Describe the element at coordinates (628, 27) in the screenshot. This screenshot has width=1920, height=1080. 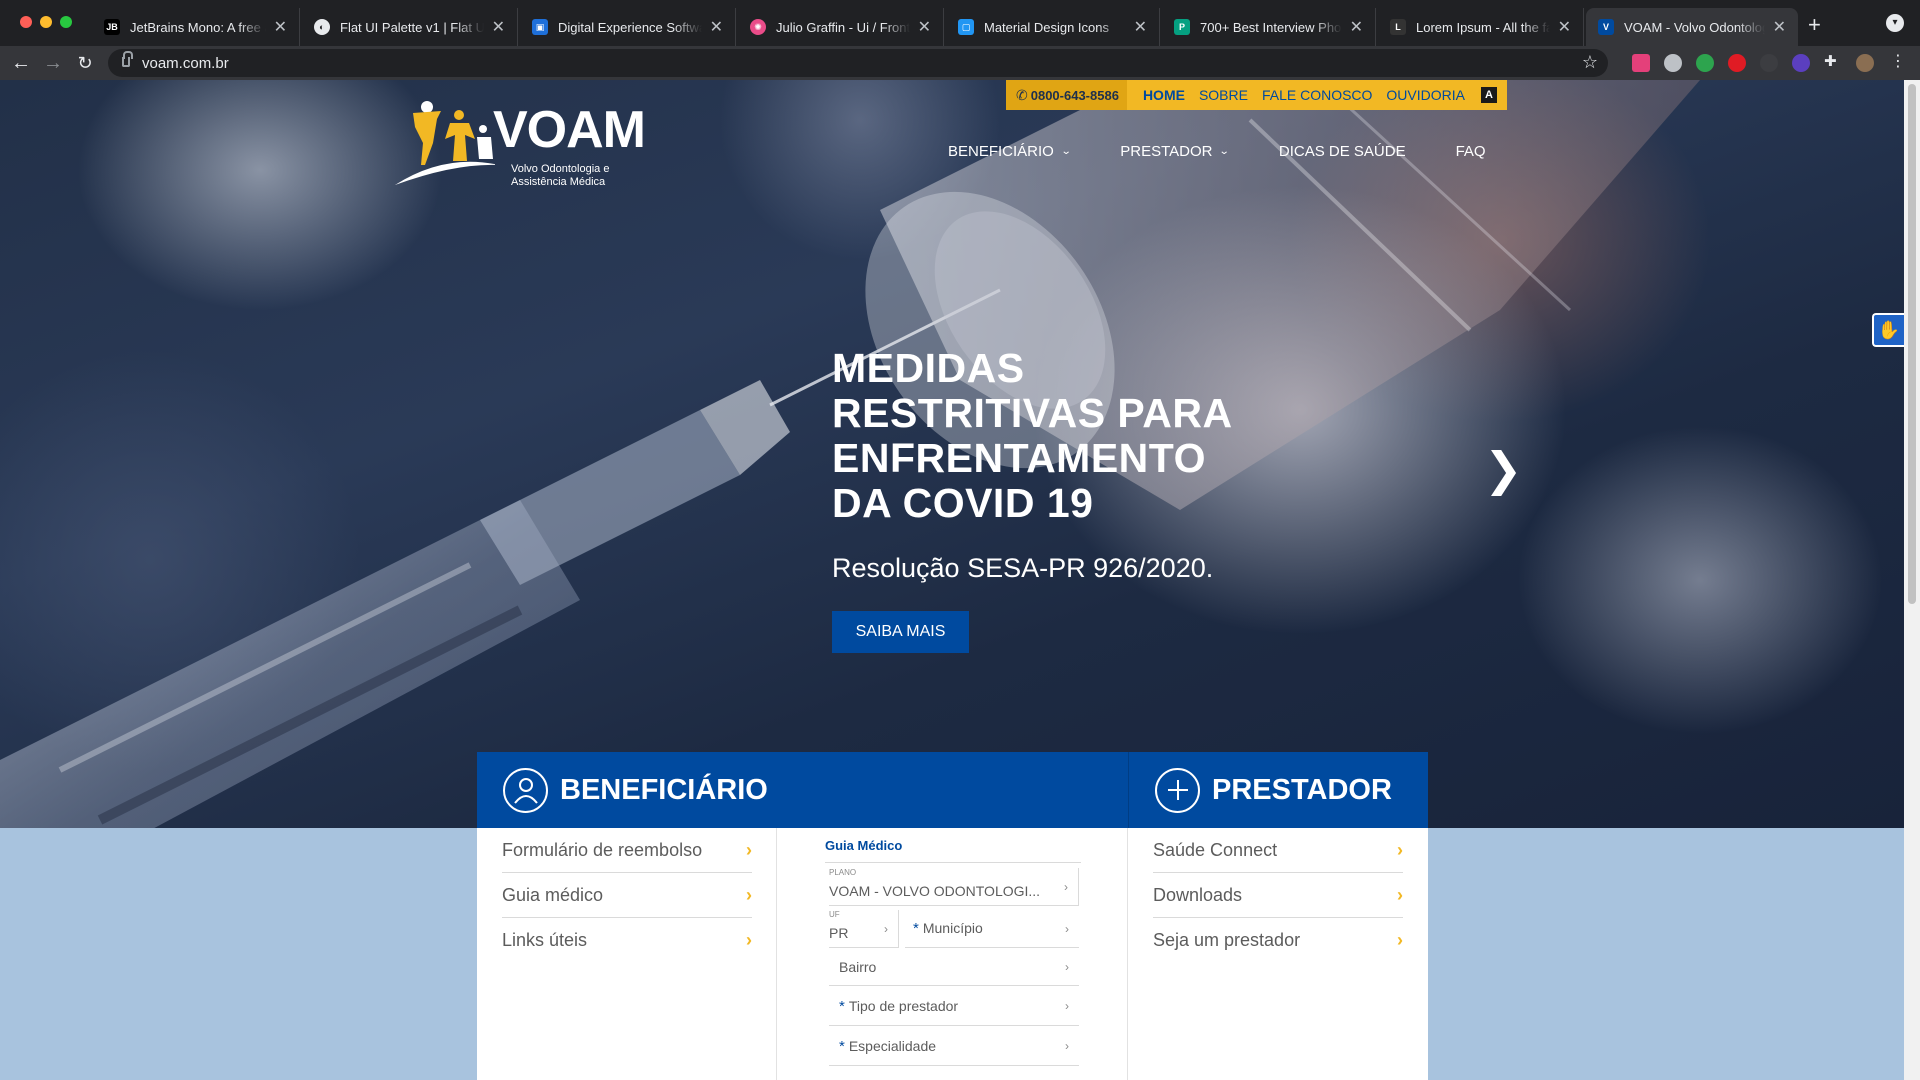
I see `browser-tab: ▣ Digital Experience Software ✕` at that location.